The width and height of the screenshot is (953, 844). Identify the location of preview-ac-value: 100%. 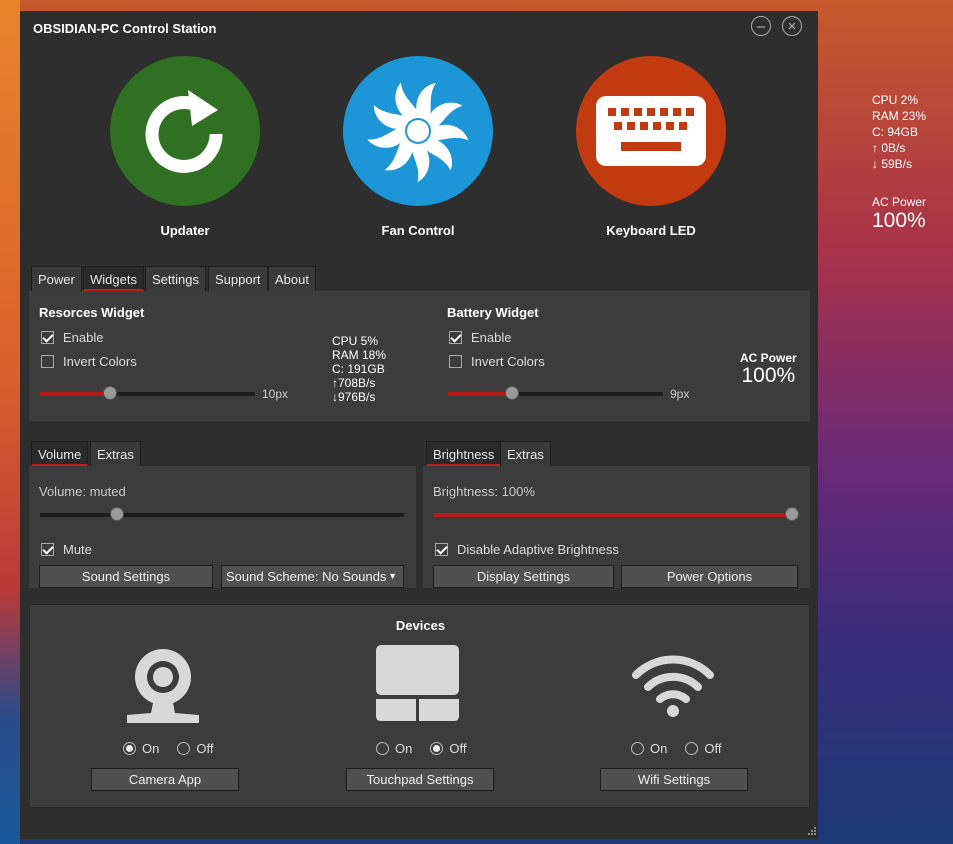
(768, 375).